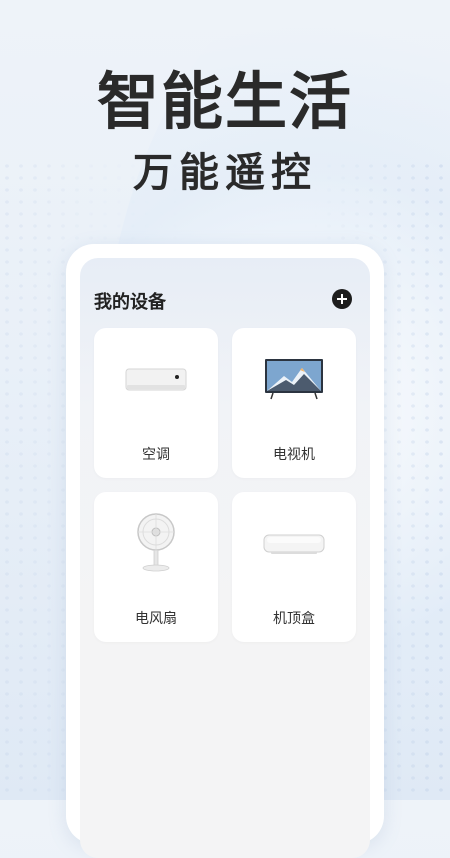 Image resolution: width=450 pixels, height=858 pixels. I want to click on device-card-television: 电视机, so click(294, 403).